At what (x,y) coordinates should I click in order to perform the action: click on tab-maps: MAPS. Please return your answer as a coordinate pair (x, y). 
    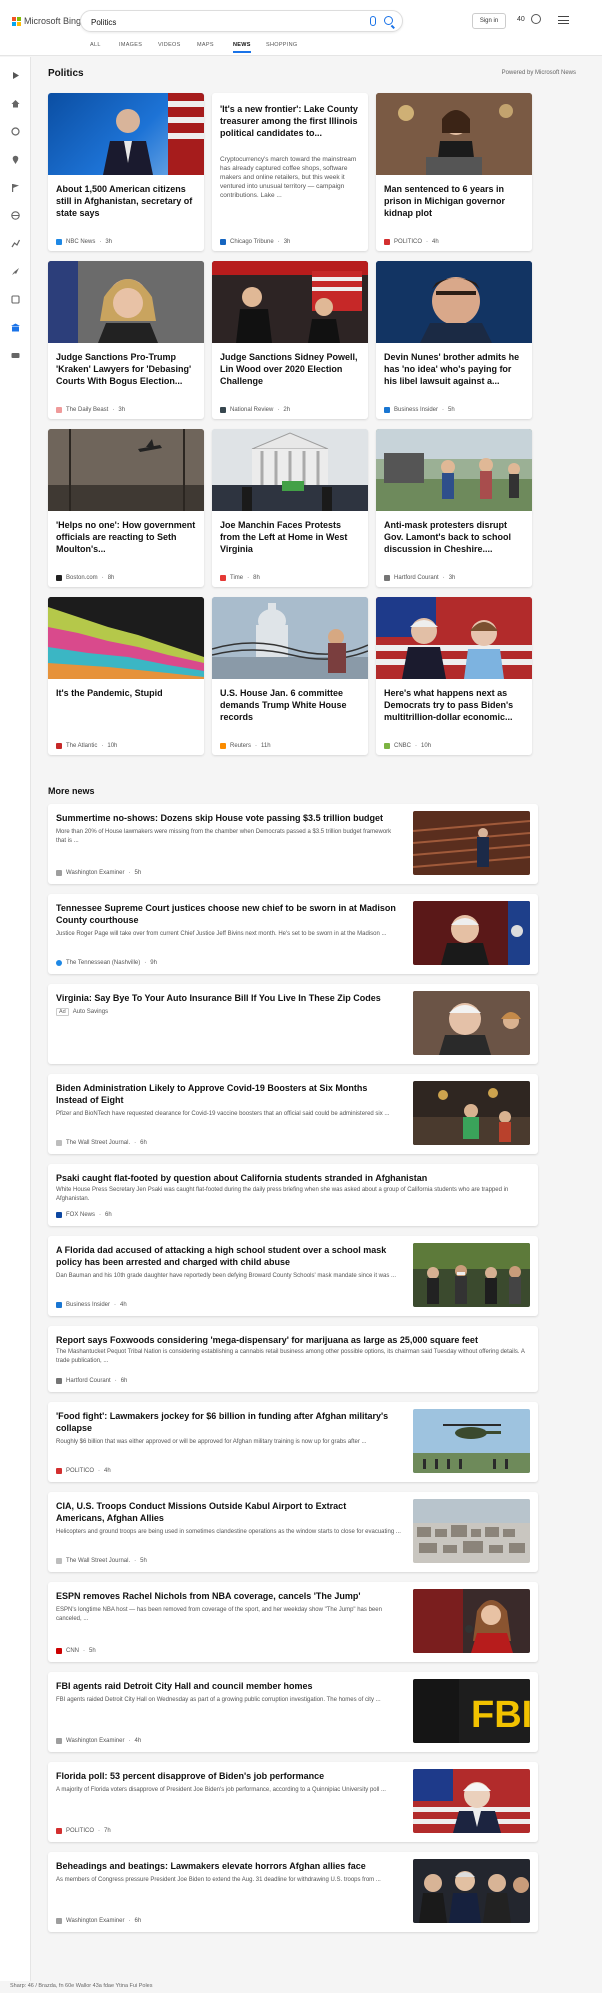
    Looking at the image, I should click on (205, 45).